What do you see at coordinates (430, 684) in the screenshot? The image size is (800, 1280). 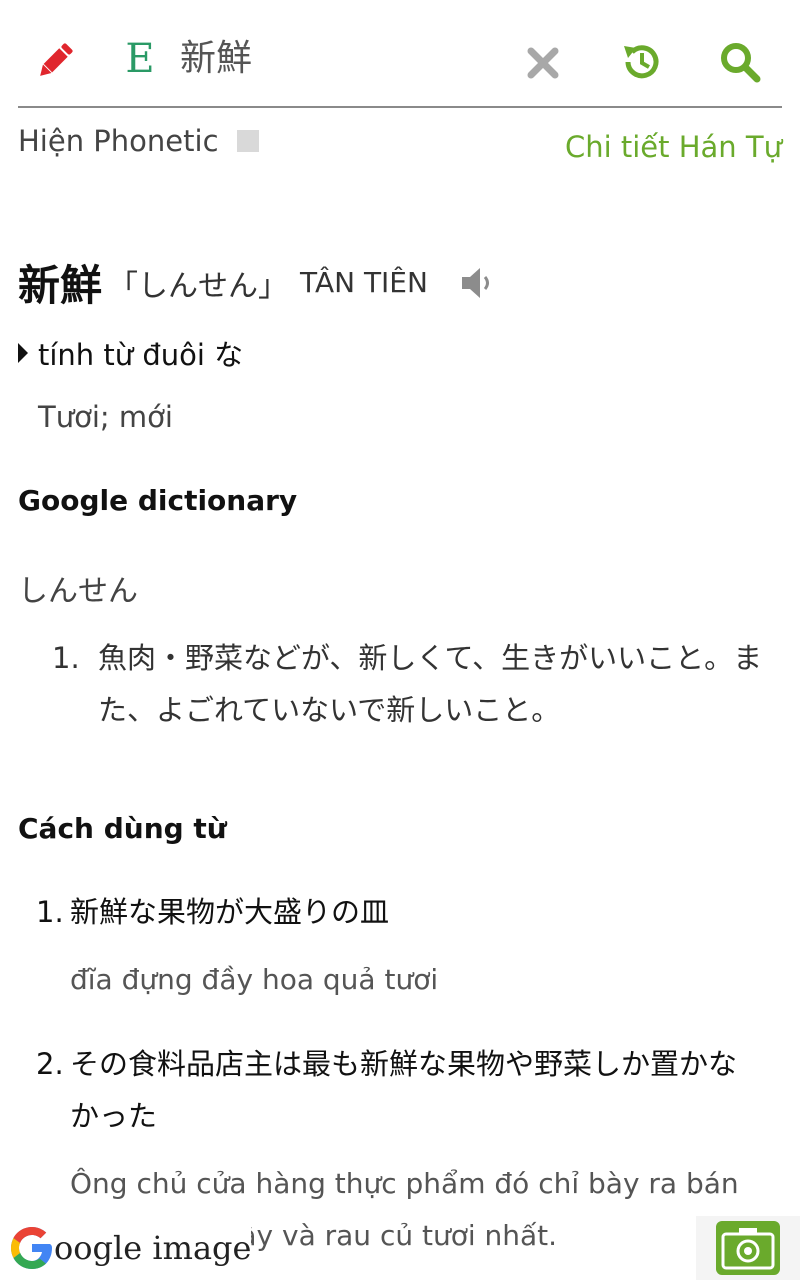 I see `definition-text: 魚肉・野菜などが、新しくて、生きがいいこと。また、よごれていないで新しいこと。` at bounding box center [430, 684].